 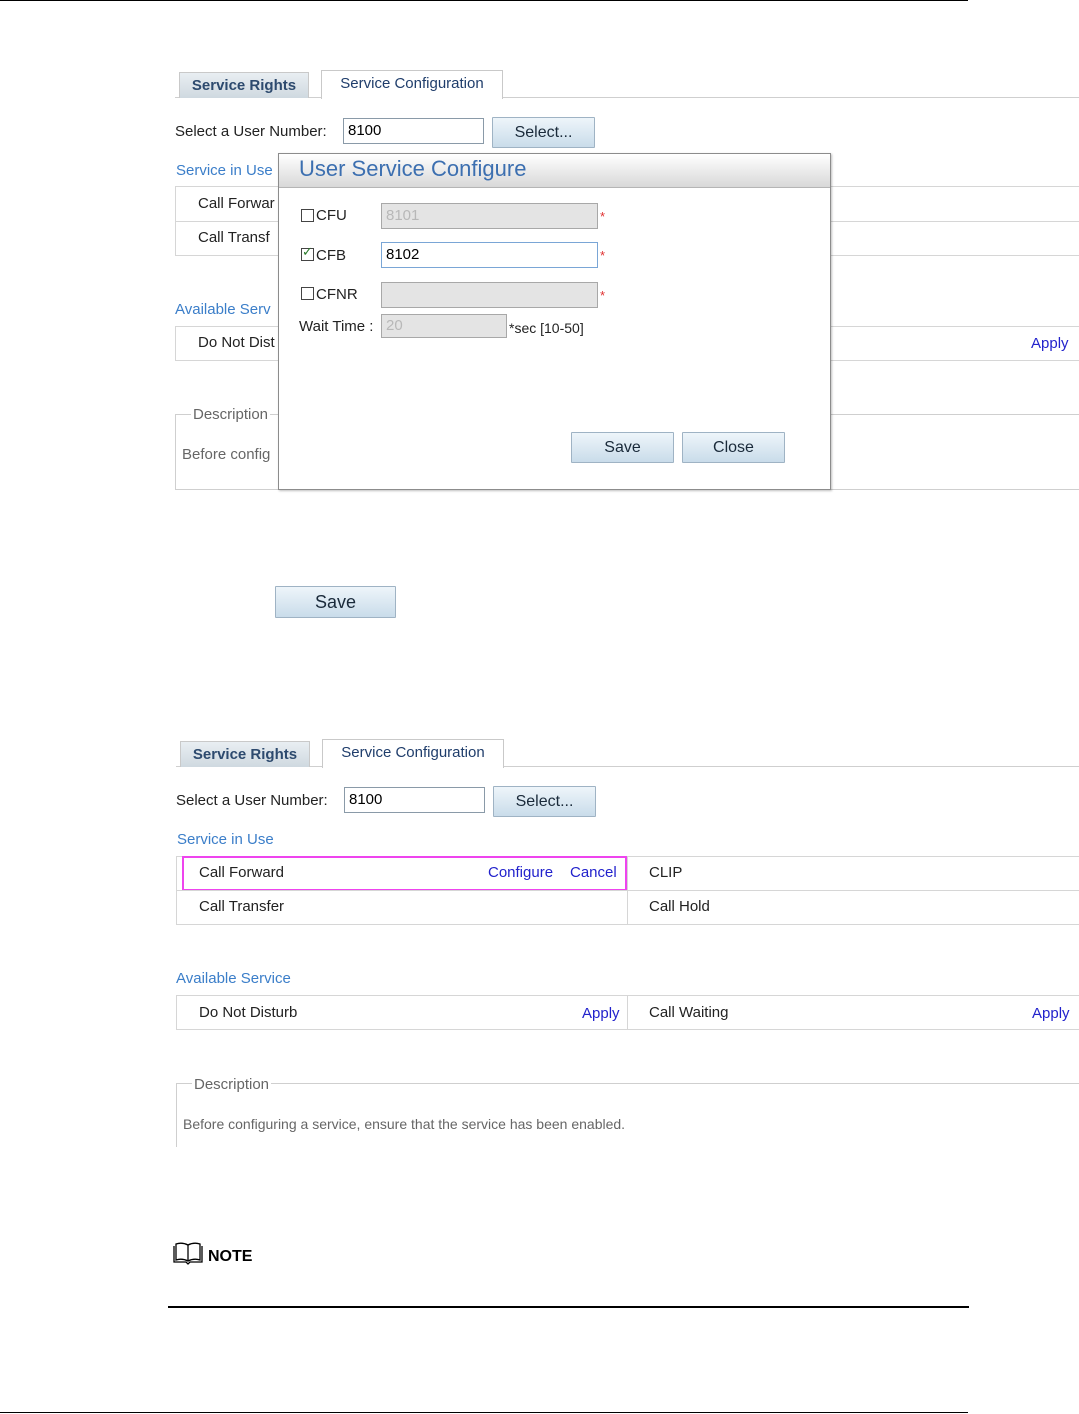 What do you see at coordinates (666, 872) in the screenshot?
I see `list-item: CLIP` at bounding box center [666, 872].